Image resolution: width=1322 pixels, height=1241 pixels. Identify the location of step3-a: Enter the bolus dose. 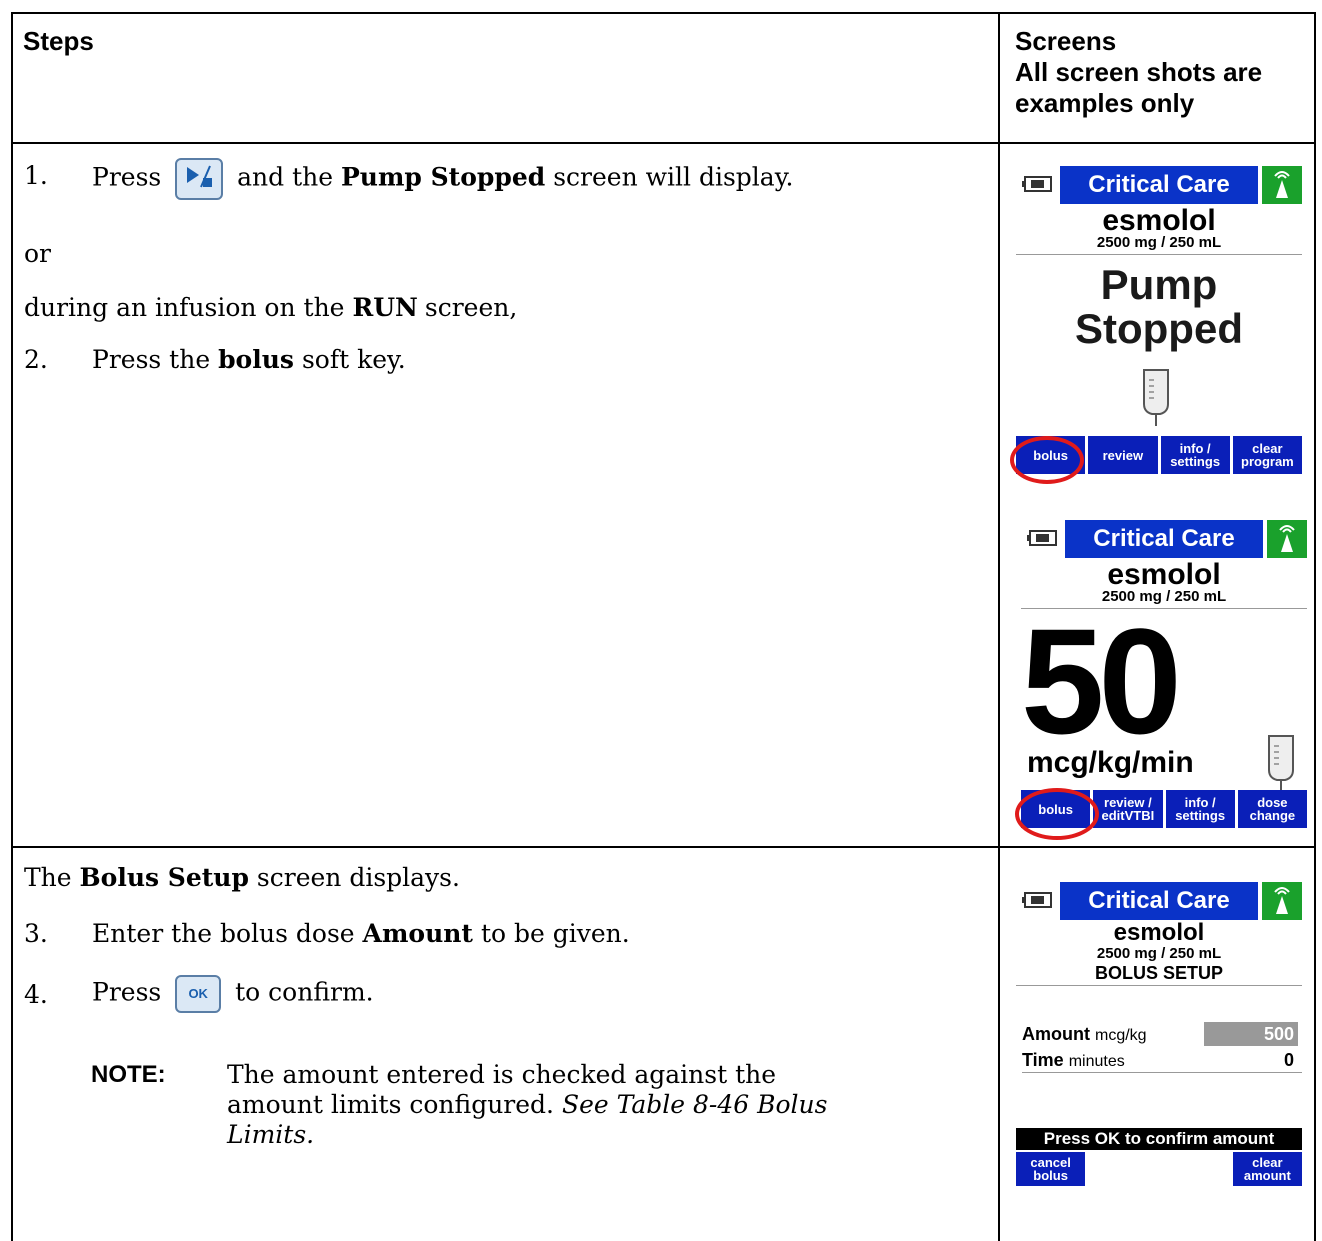
(223, 933).